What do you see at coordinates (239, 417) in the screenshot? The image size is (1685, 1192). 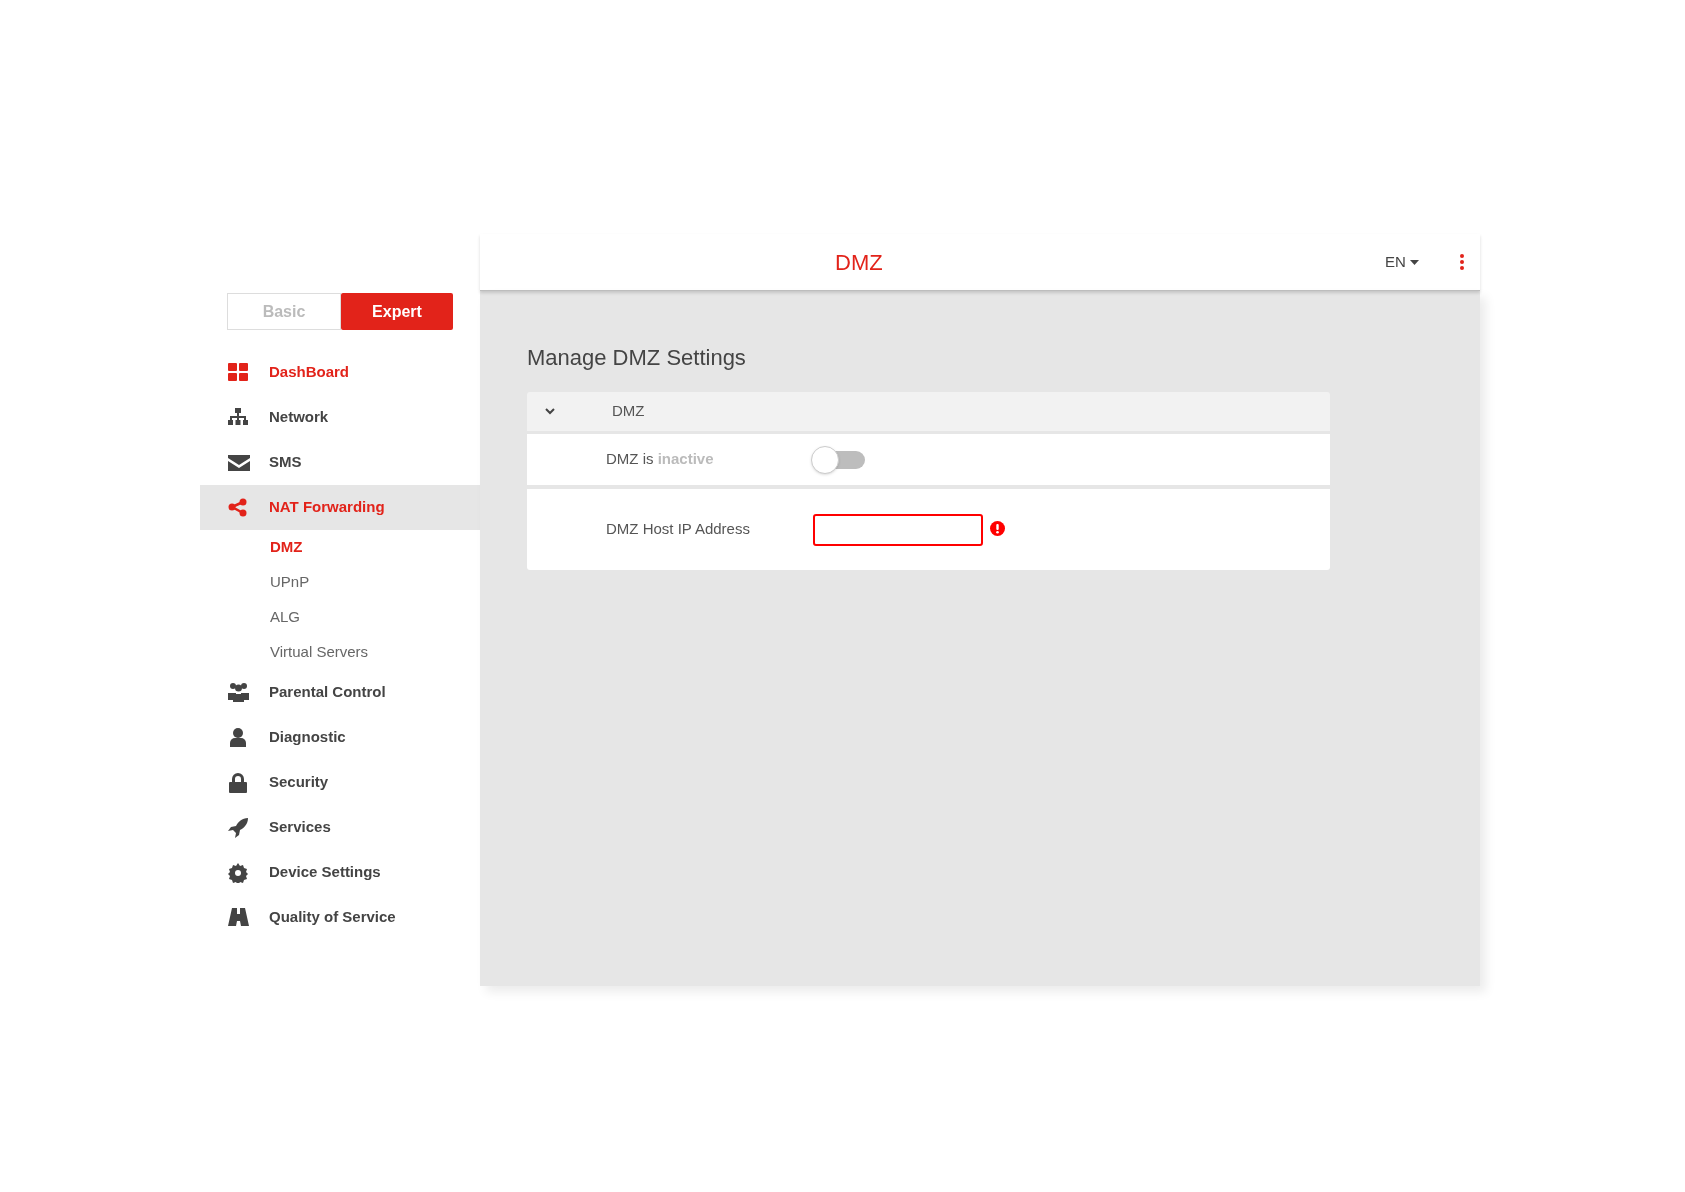 I see `network-icon` at bounding box center [239, 417].